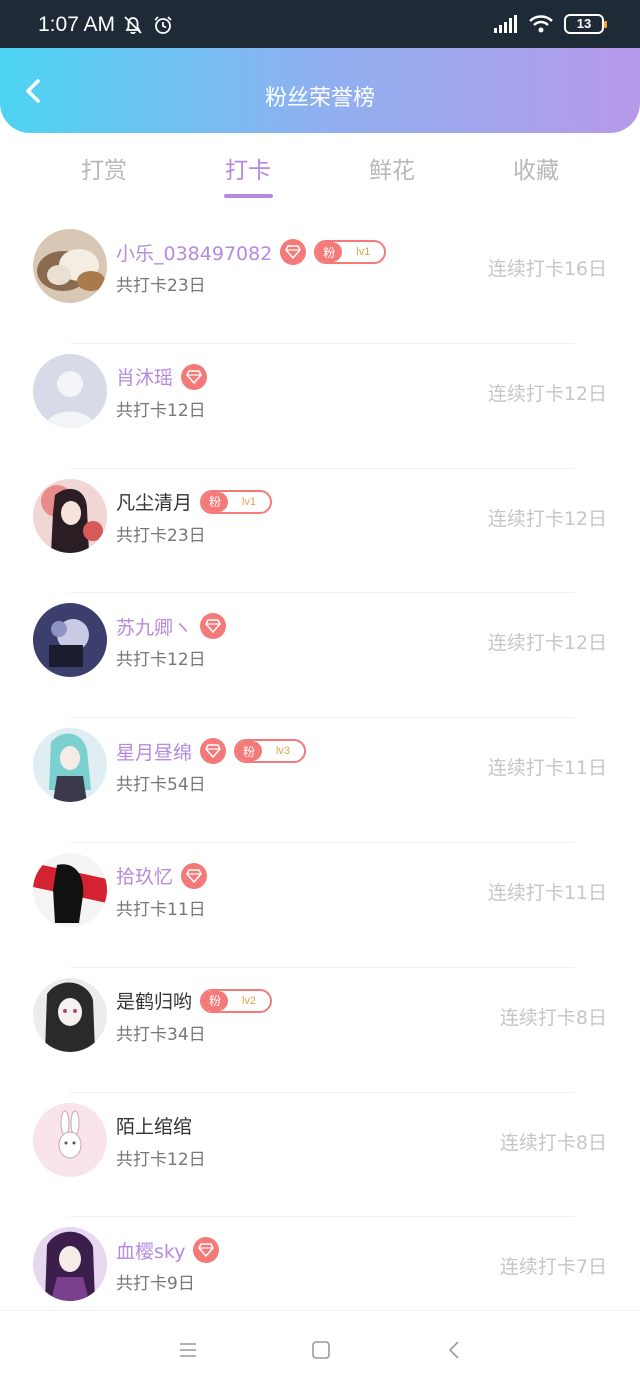 This screenshot has height=1387, width=640. I want to click on fan-row: 苏九卿ヽ共打卡12日 连续打卡12日, so click(320, 654).